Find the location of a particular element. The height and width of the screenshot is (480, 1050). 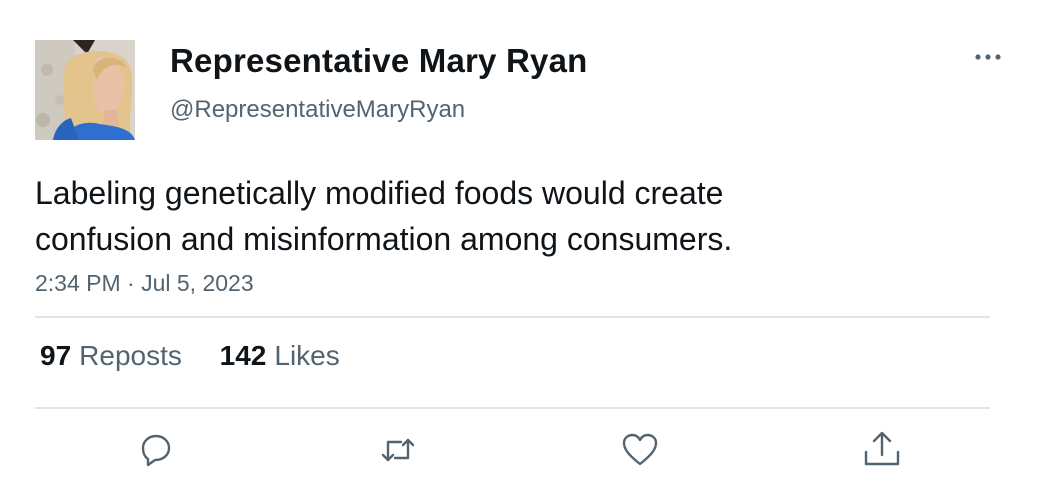

tweet-stats: 97 Reposts 142 Likes is located at coordinates (205, 356).